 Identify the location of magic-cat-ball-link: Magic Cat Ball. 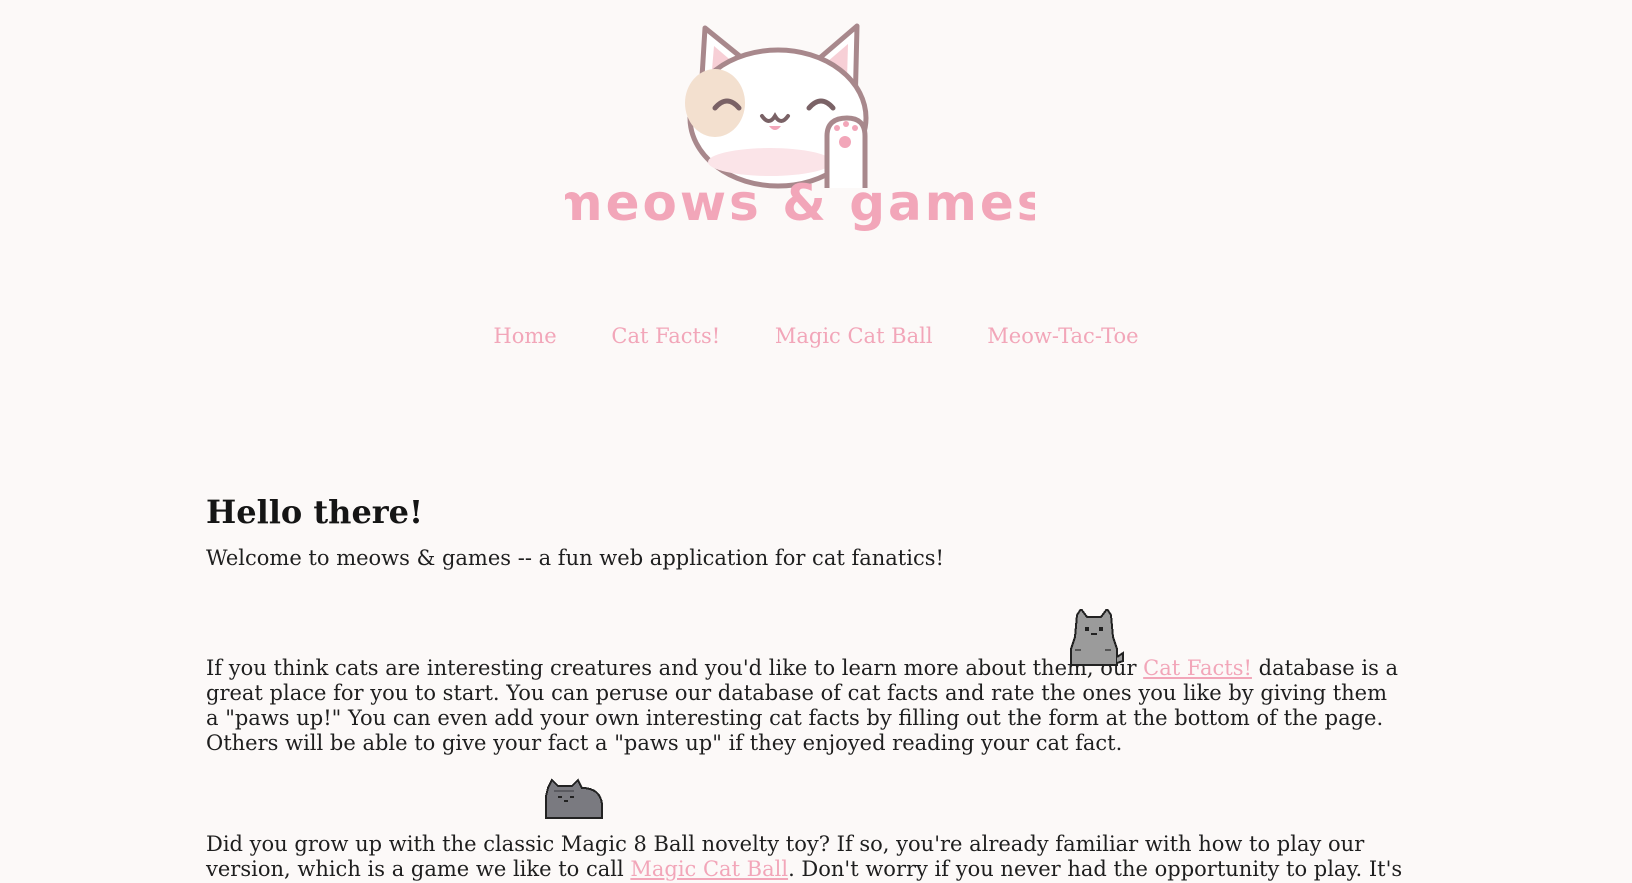
(709, 869).